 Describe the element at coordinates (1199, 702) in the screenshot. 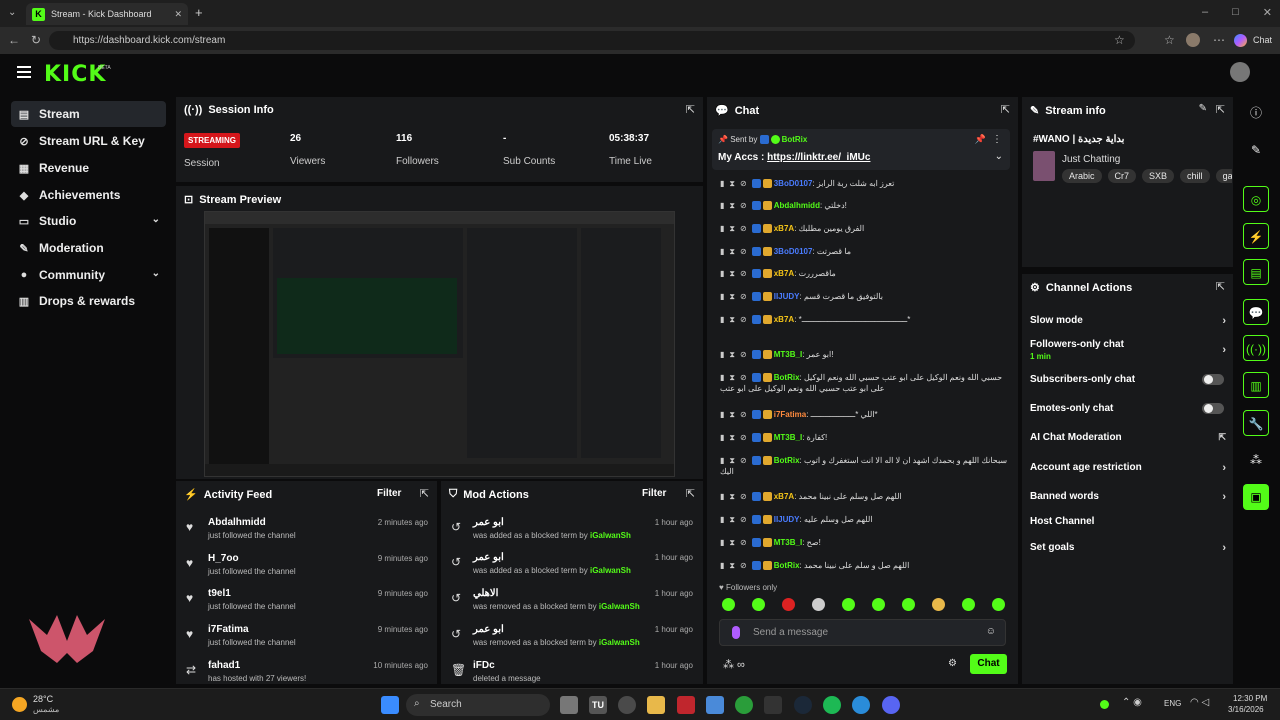

I see `network-volume-icons: ◠ ◁` at that location.